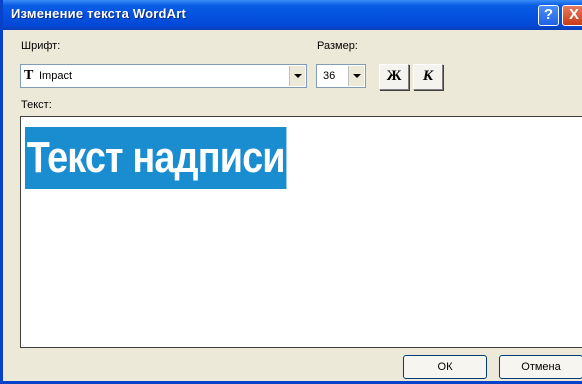  What do you see at coordinates (41, 46) in the screenshot?
I see `font-label: Шрифт:` at bounding box center [41, 46].